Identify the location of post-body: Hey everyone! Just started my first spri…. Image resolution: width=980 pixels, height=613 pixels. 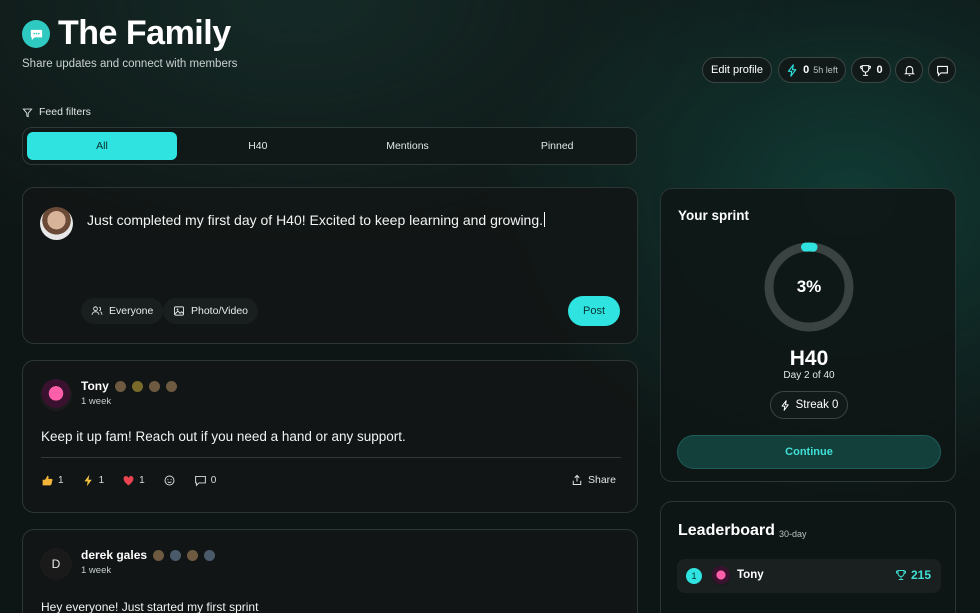
(150, 606).